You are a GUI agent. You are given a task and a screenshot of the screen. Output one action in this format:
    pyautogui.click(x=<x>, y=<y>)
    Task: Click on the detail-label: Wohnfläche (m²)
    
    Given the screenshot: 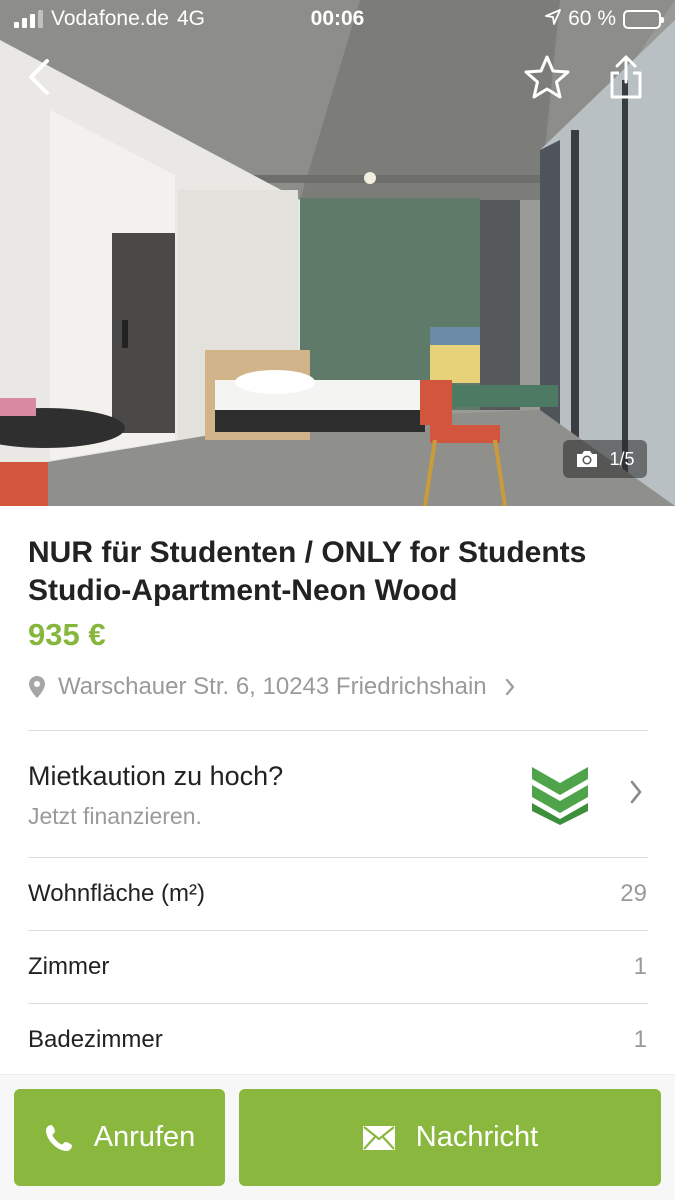 What is the action you would take?
    pyautogui.click(x=116, y=893)
    